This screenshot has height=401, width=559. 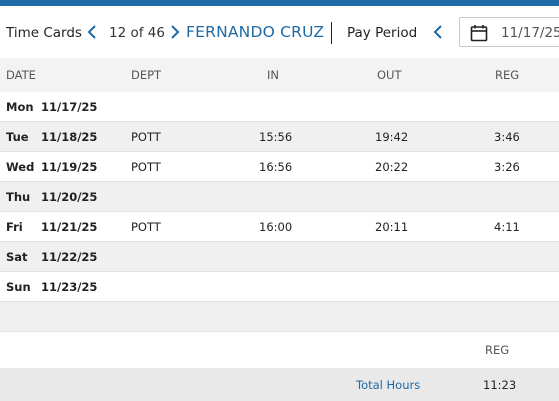 I want to click on row-reg: 4:11, so click(x=507, y=227).